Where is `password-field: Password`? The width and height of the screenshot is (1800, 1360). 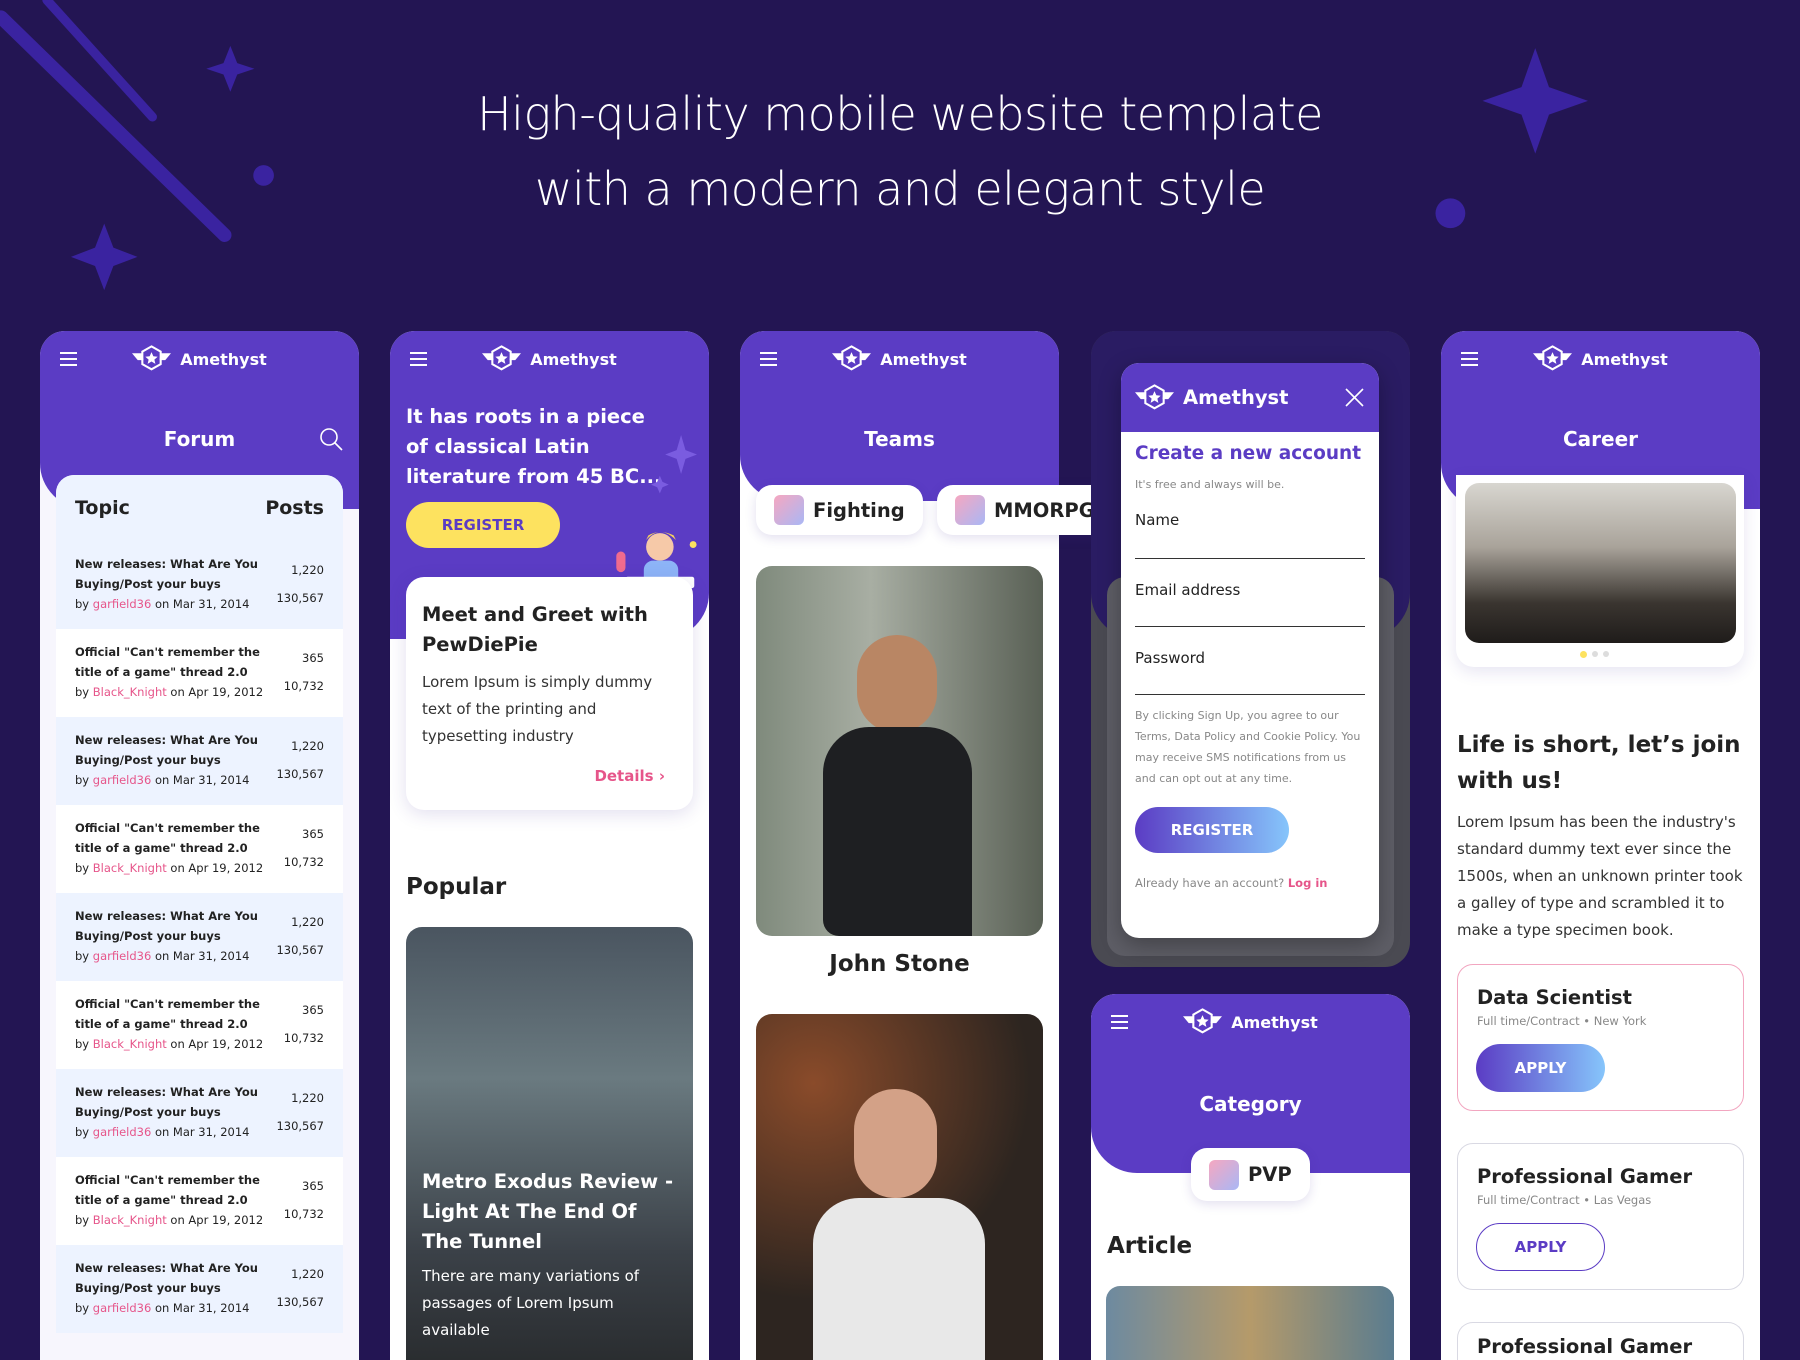
password-field: Password is located at coordinates (1250, 661).